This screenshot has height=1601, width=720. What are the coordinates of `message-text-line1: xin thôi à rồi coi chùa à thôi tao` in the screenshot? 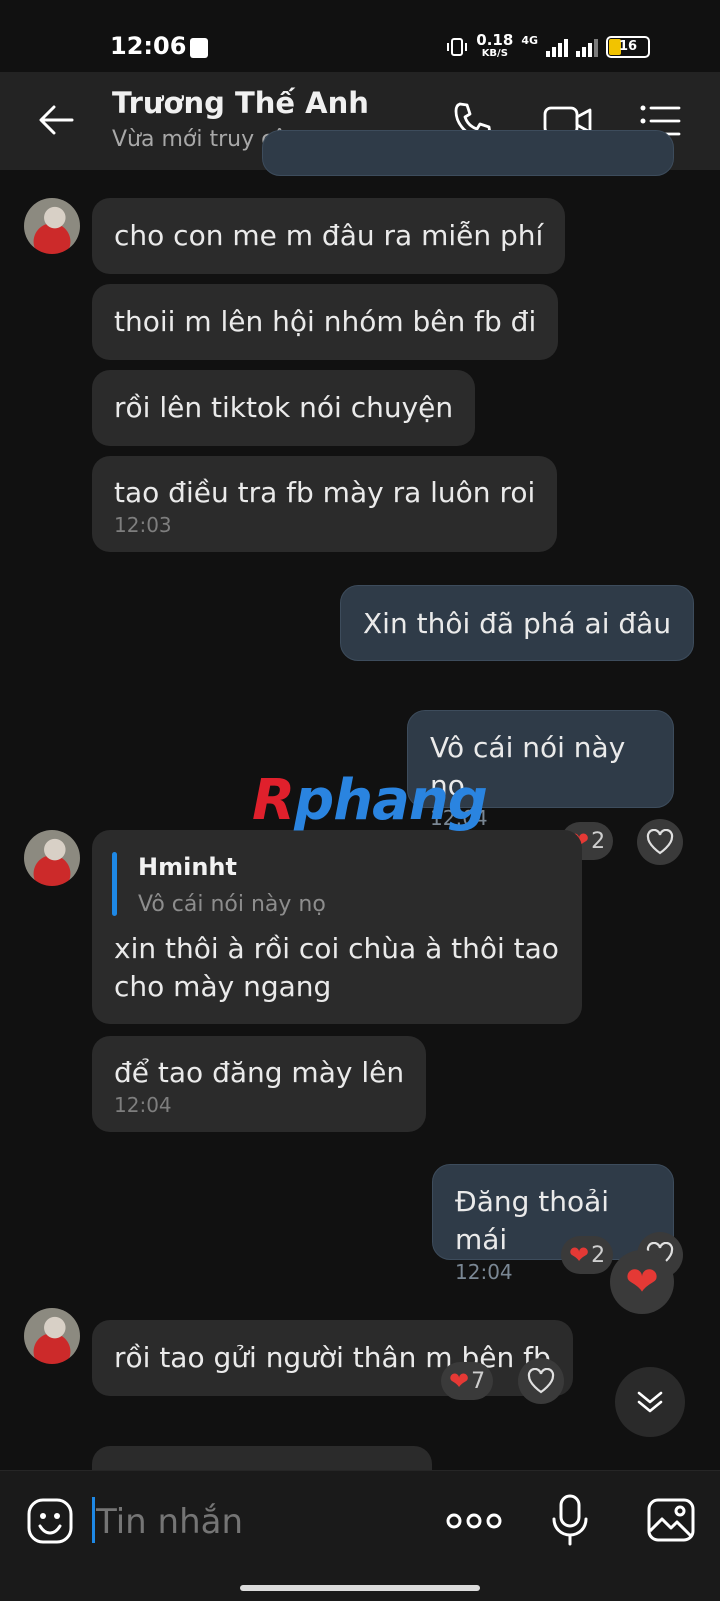 It's located at (336, 948).